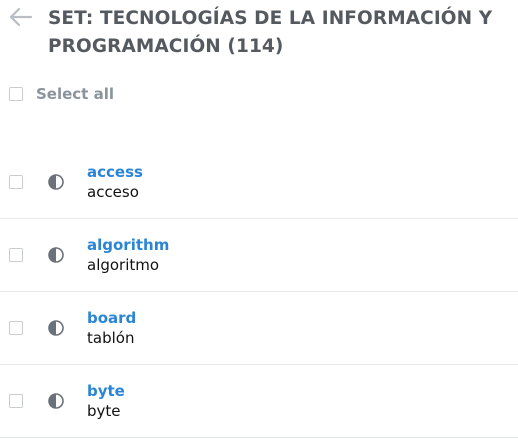  What do you see at coordinates (106, 391) in the screenshot?
I see `item-term: byte` at bounding box center [106, 391].